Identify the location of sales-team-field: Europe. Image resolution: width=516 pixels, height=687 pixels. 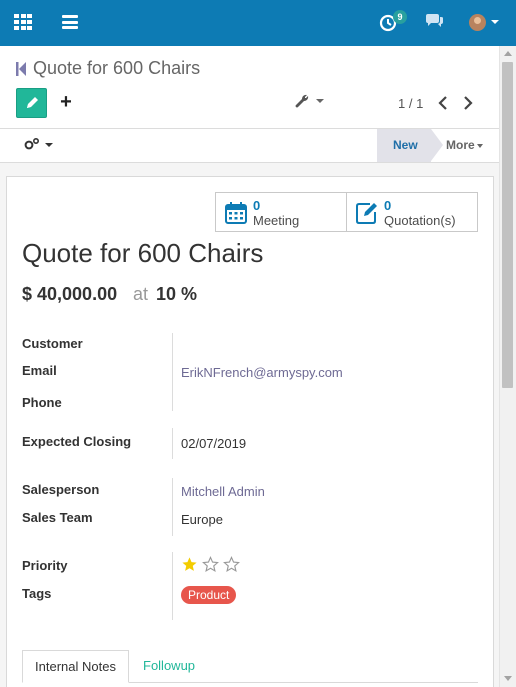
(202, 519).